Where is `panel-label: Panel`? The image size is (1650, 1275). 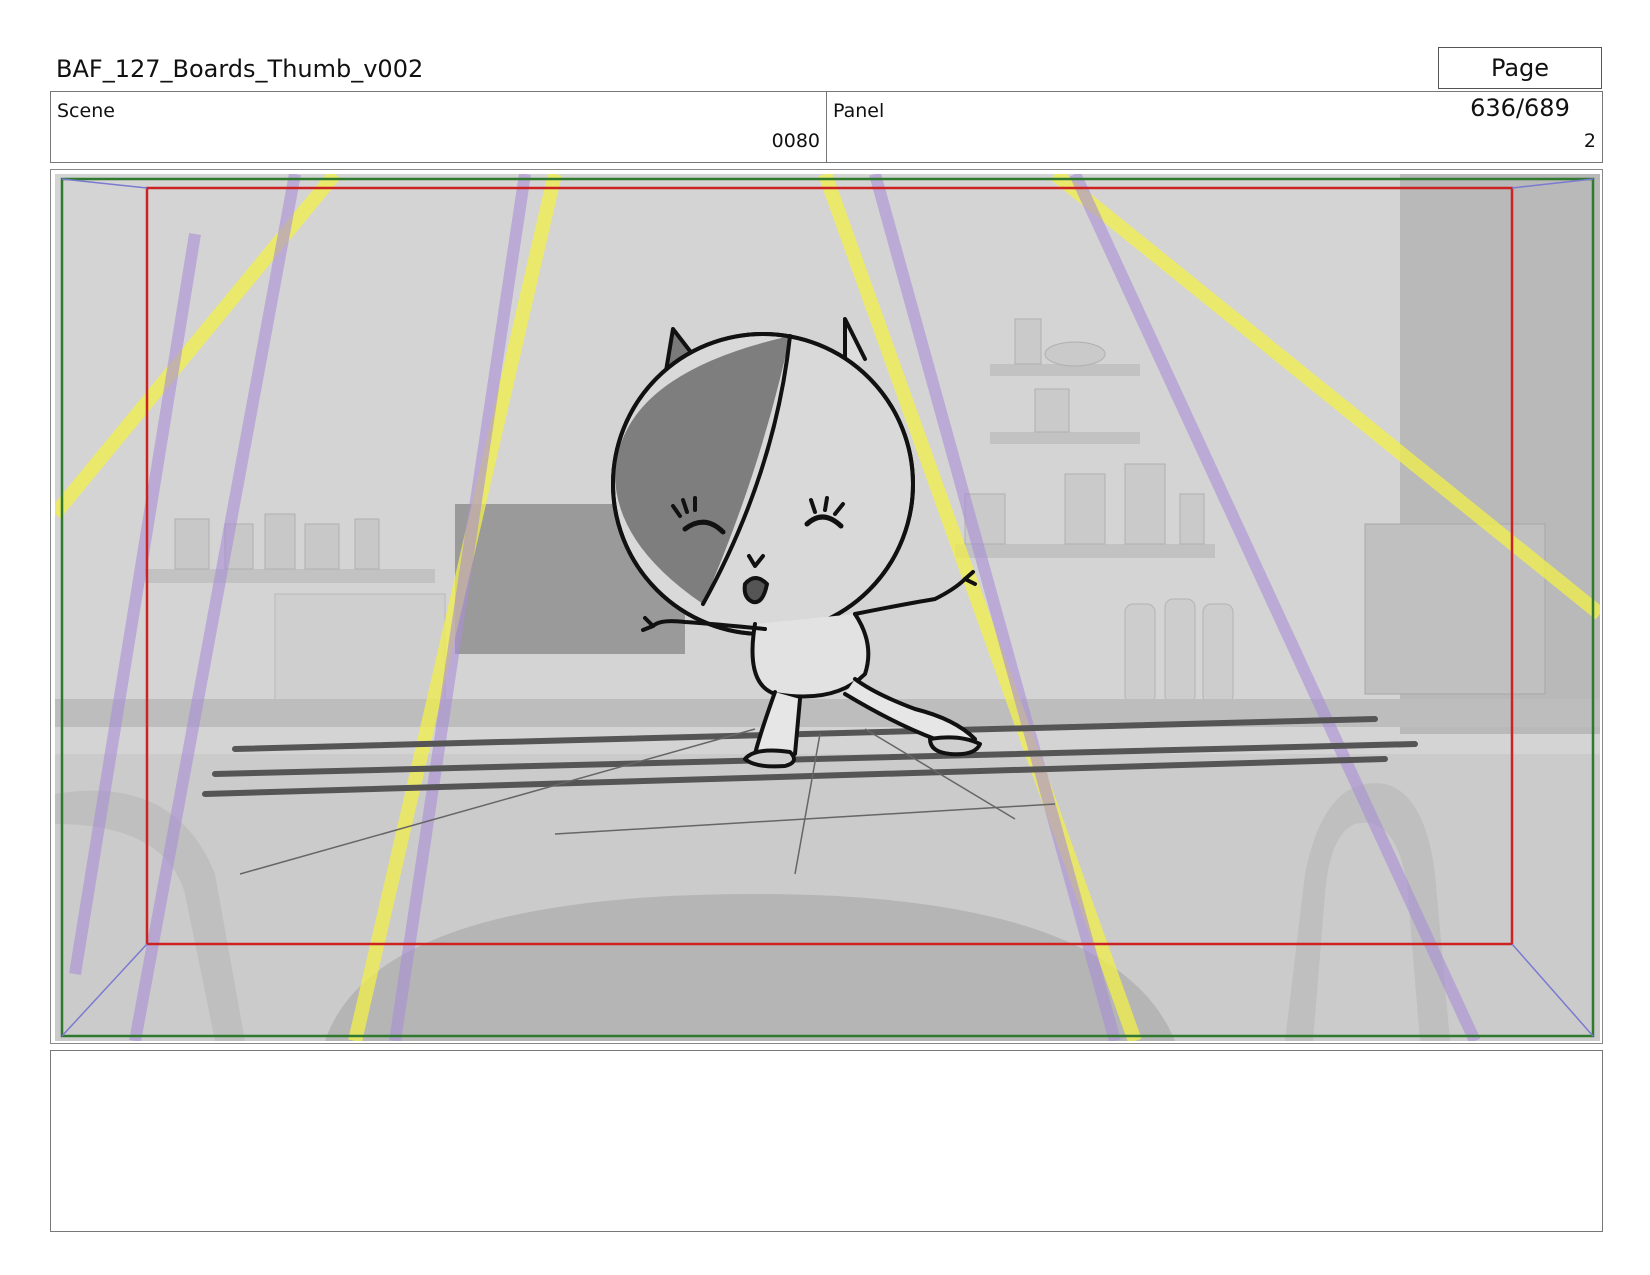 panel-label: Panel is located at coordinates (859, 111).